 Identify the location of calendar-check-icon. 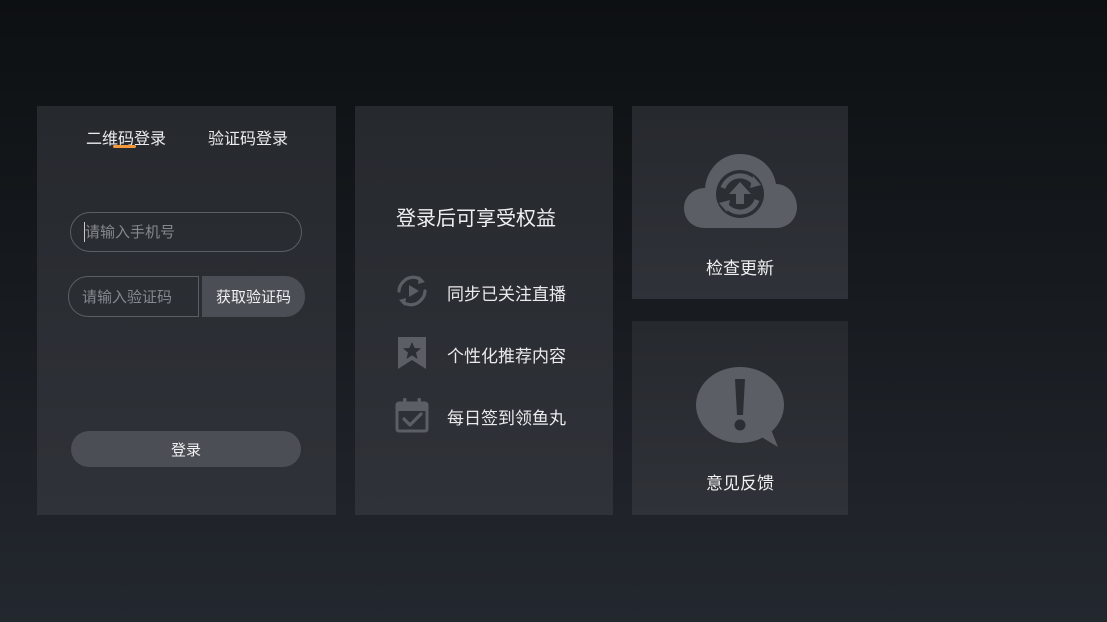
(412, 415).